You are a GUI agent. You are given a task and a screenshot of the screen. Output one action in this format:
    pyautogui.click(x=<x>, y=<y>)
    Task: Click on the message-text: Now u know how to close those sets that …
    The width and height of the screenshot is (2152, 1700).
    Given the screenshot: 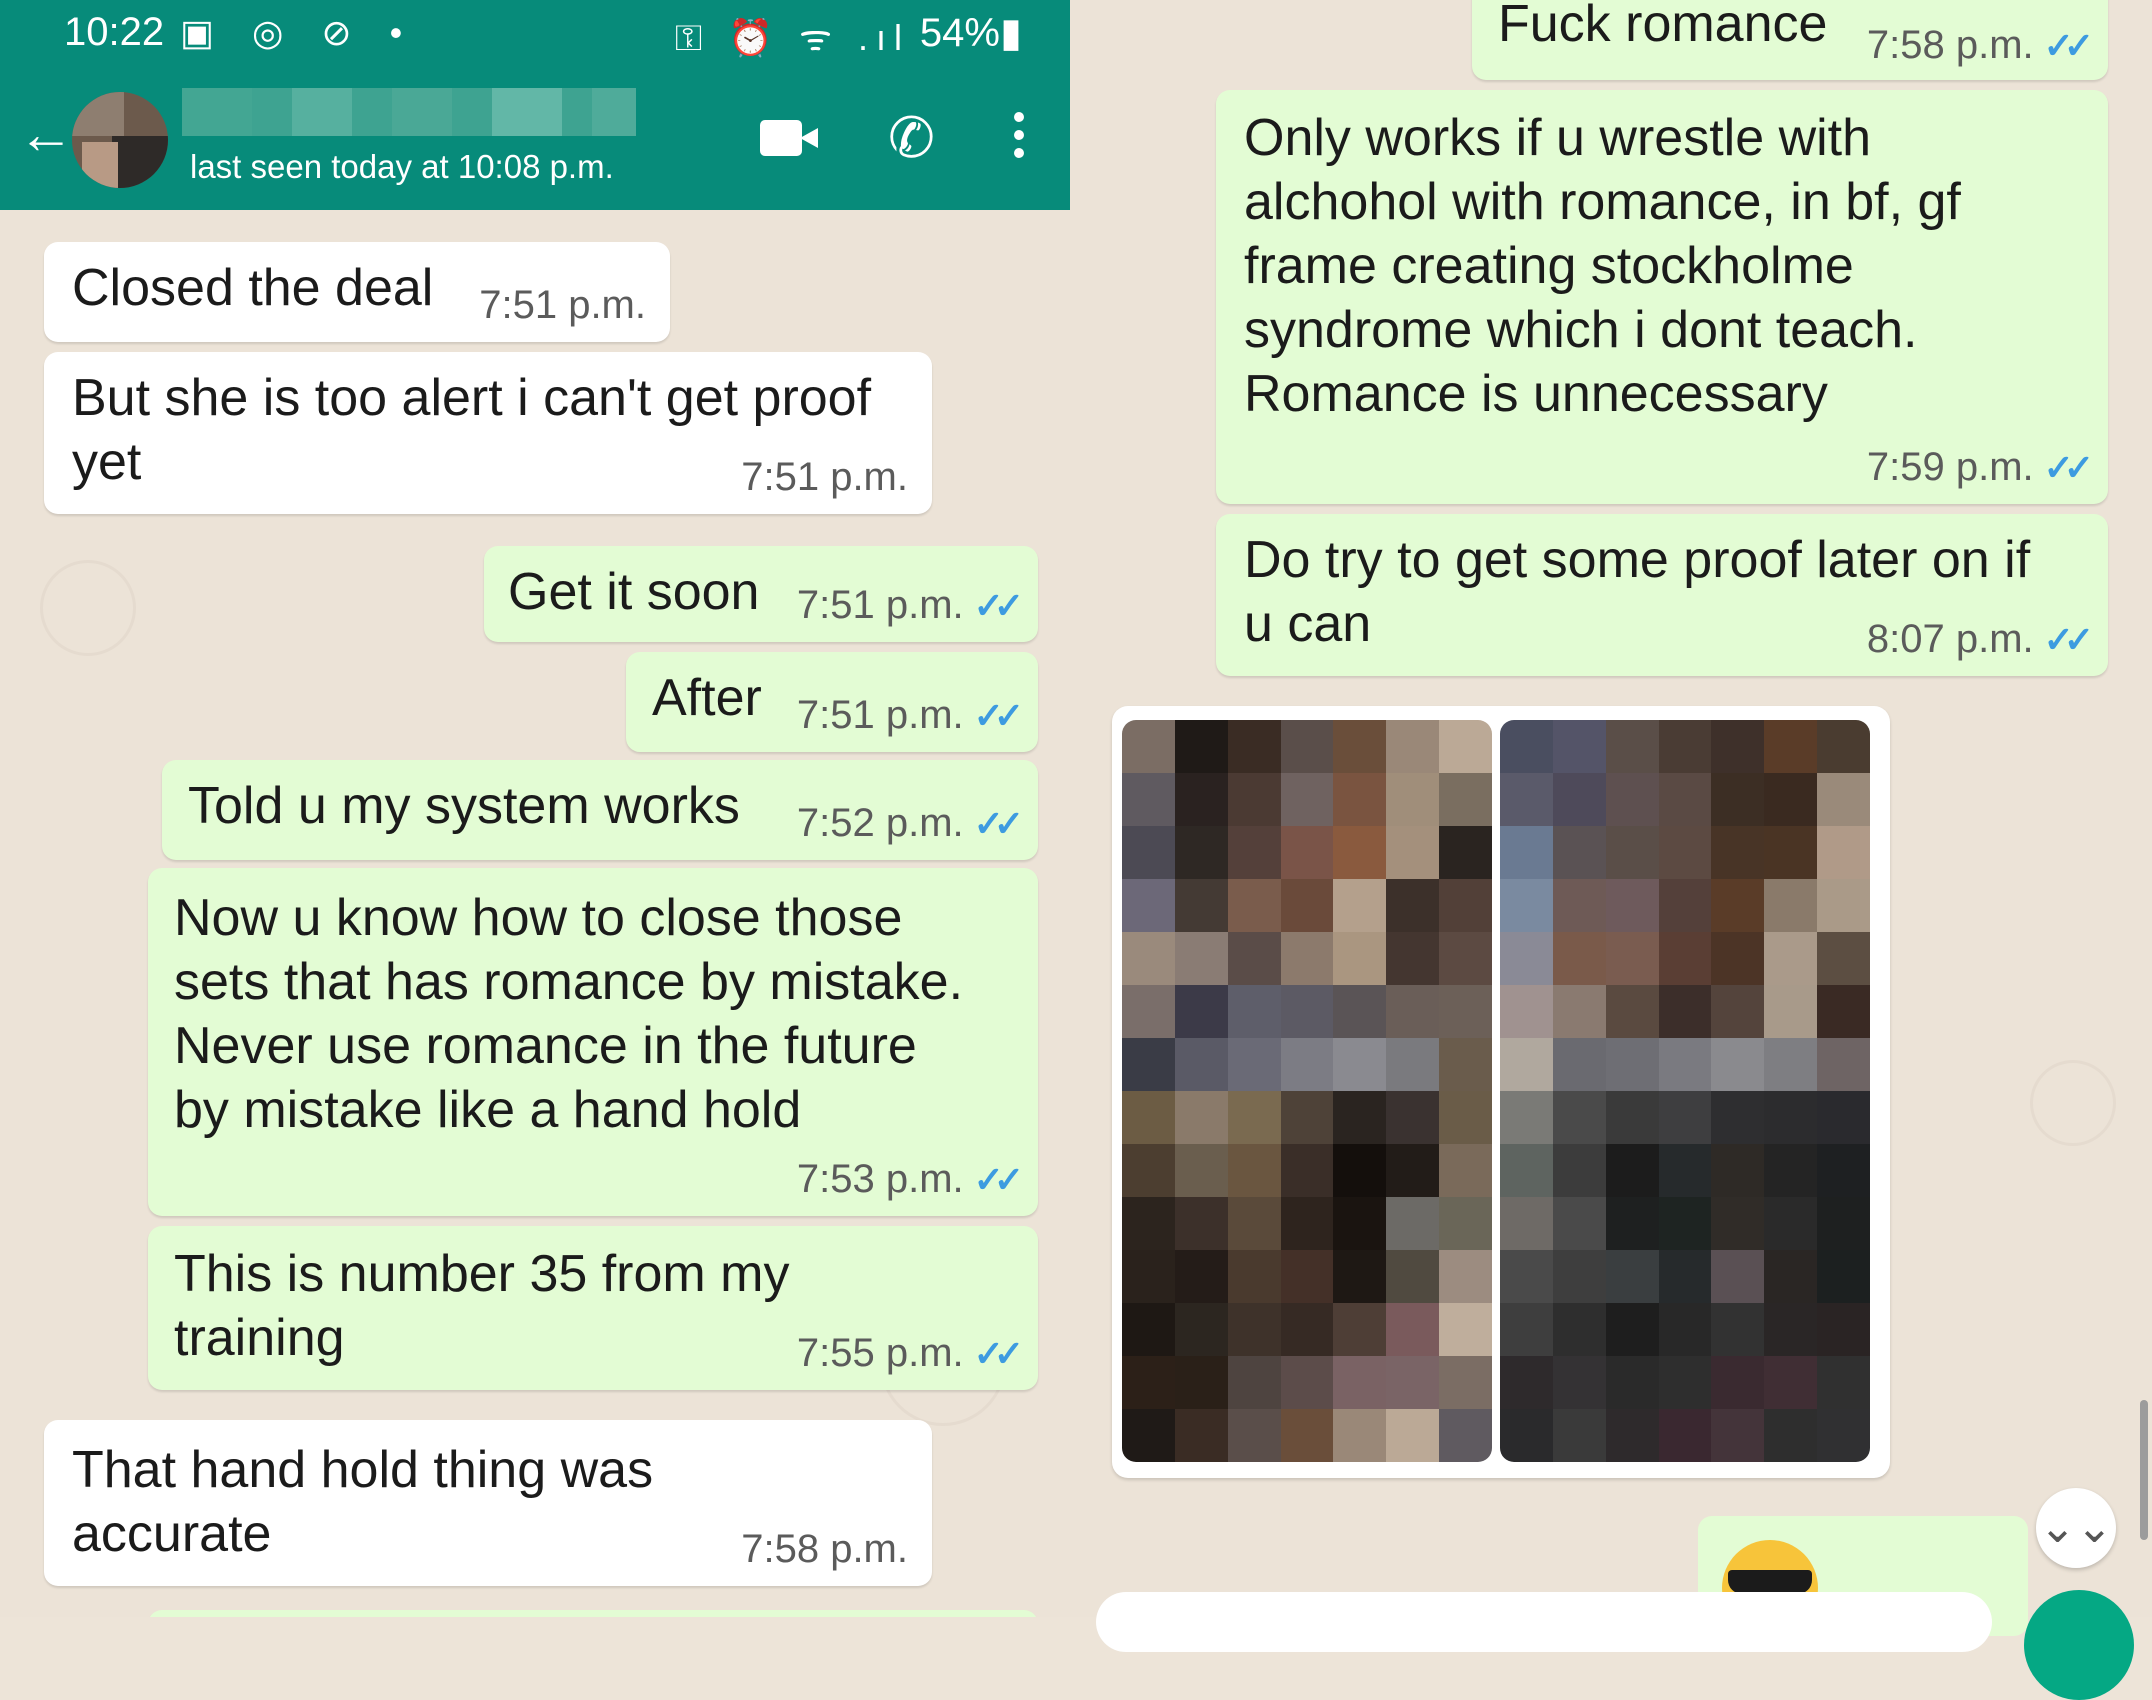 What is the action you would take?
    pyautogui.click(x=569, y=1014)
    